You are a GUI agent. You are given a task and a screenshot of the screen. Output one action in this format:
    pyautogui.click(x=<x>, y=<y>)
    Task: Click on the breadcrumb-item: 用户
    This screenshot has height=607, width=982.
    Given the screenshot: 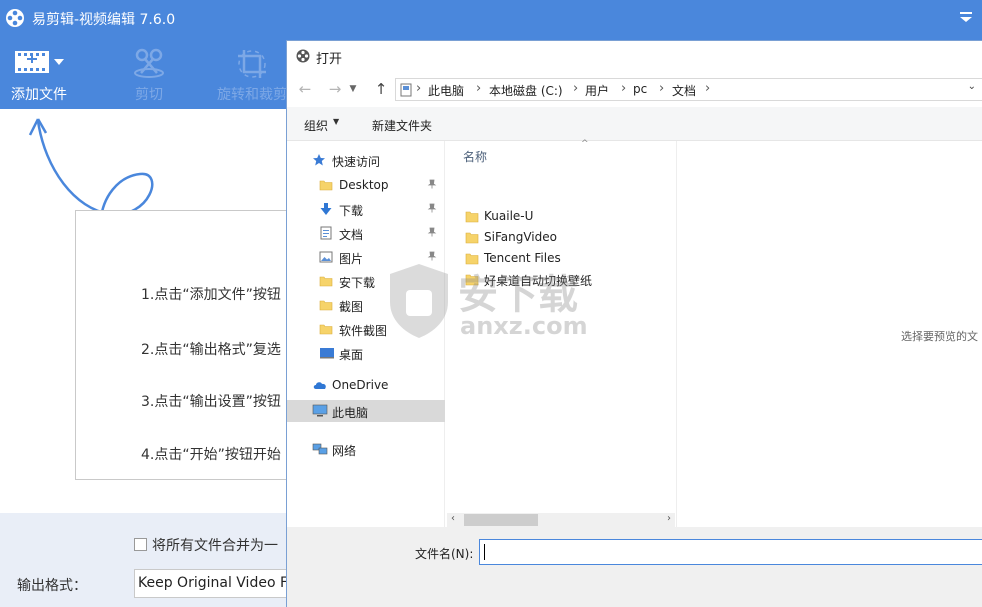 What is the action you would take?
    pyautogui.click(x=597, y=90)
    